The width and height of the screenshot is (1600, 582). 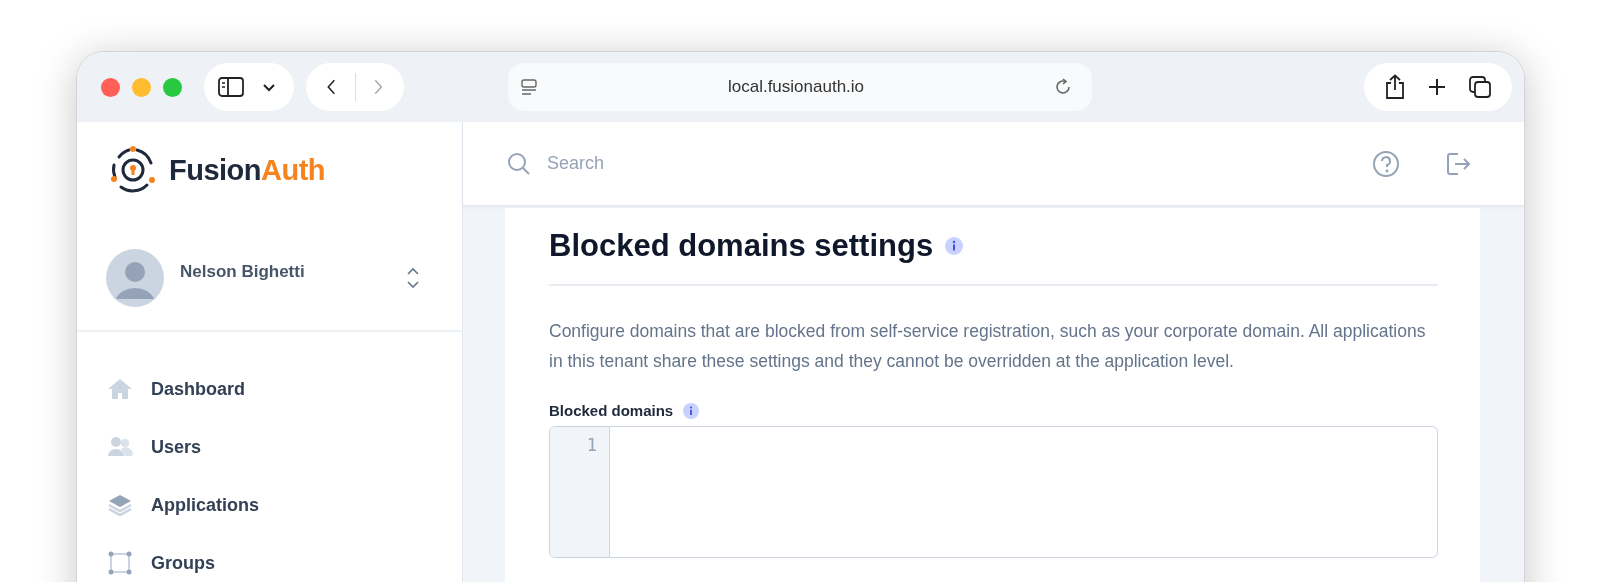 What do you see at coordinates (269, 87) in the screenshot?
I see `chevron-down-icon` at bounding box center [269, 87].